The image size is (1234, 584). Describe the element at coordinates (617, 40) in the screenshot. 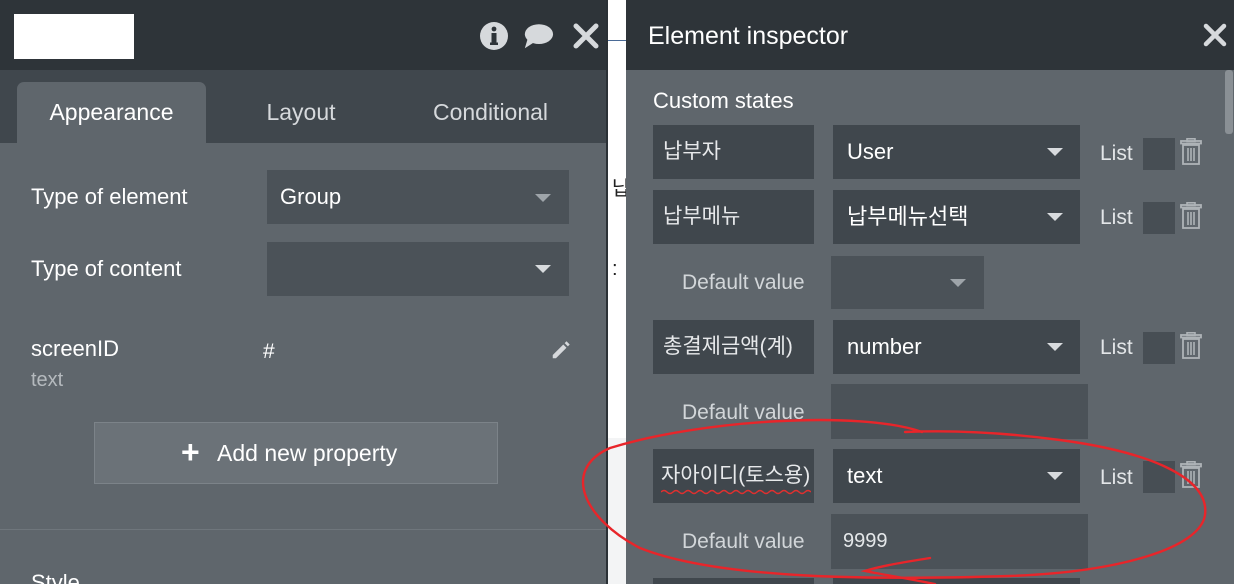

I see `canvas-guide-line` at that location.